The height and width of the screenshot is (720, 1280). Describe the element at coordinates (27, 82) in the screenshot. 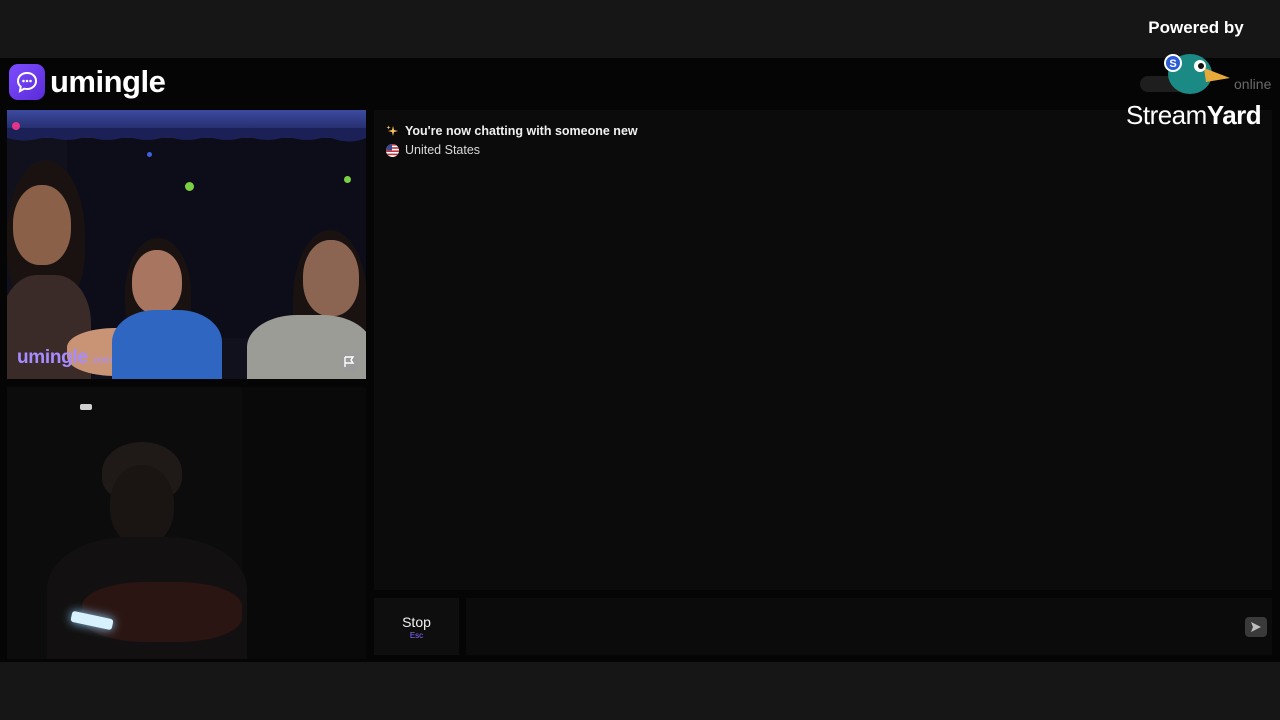

I see `chat-bubble-icon` at that location.